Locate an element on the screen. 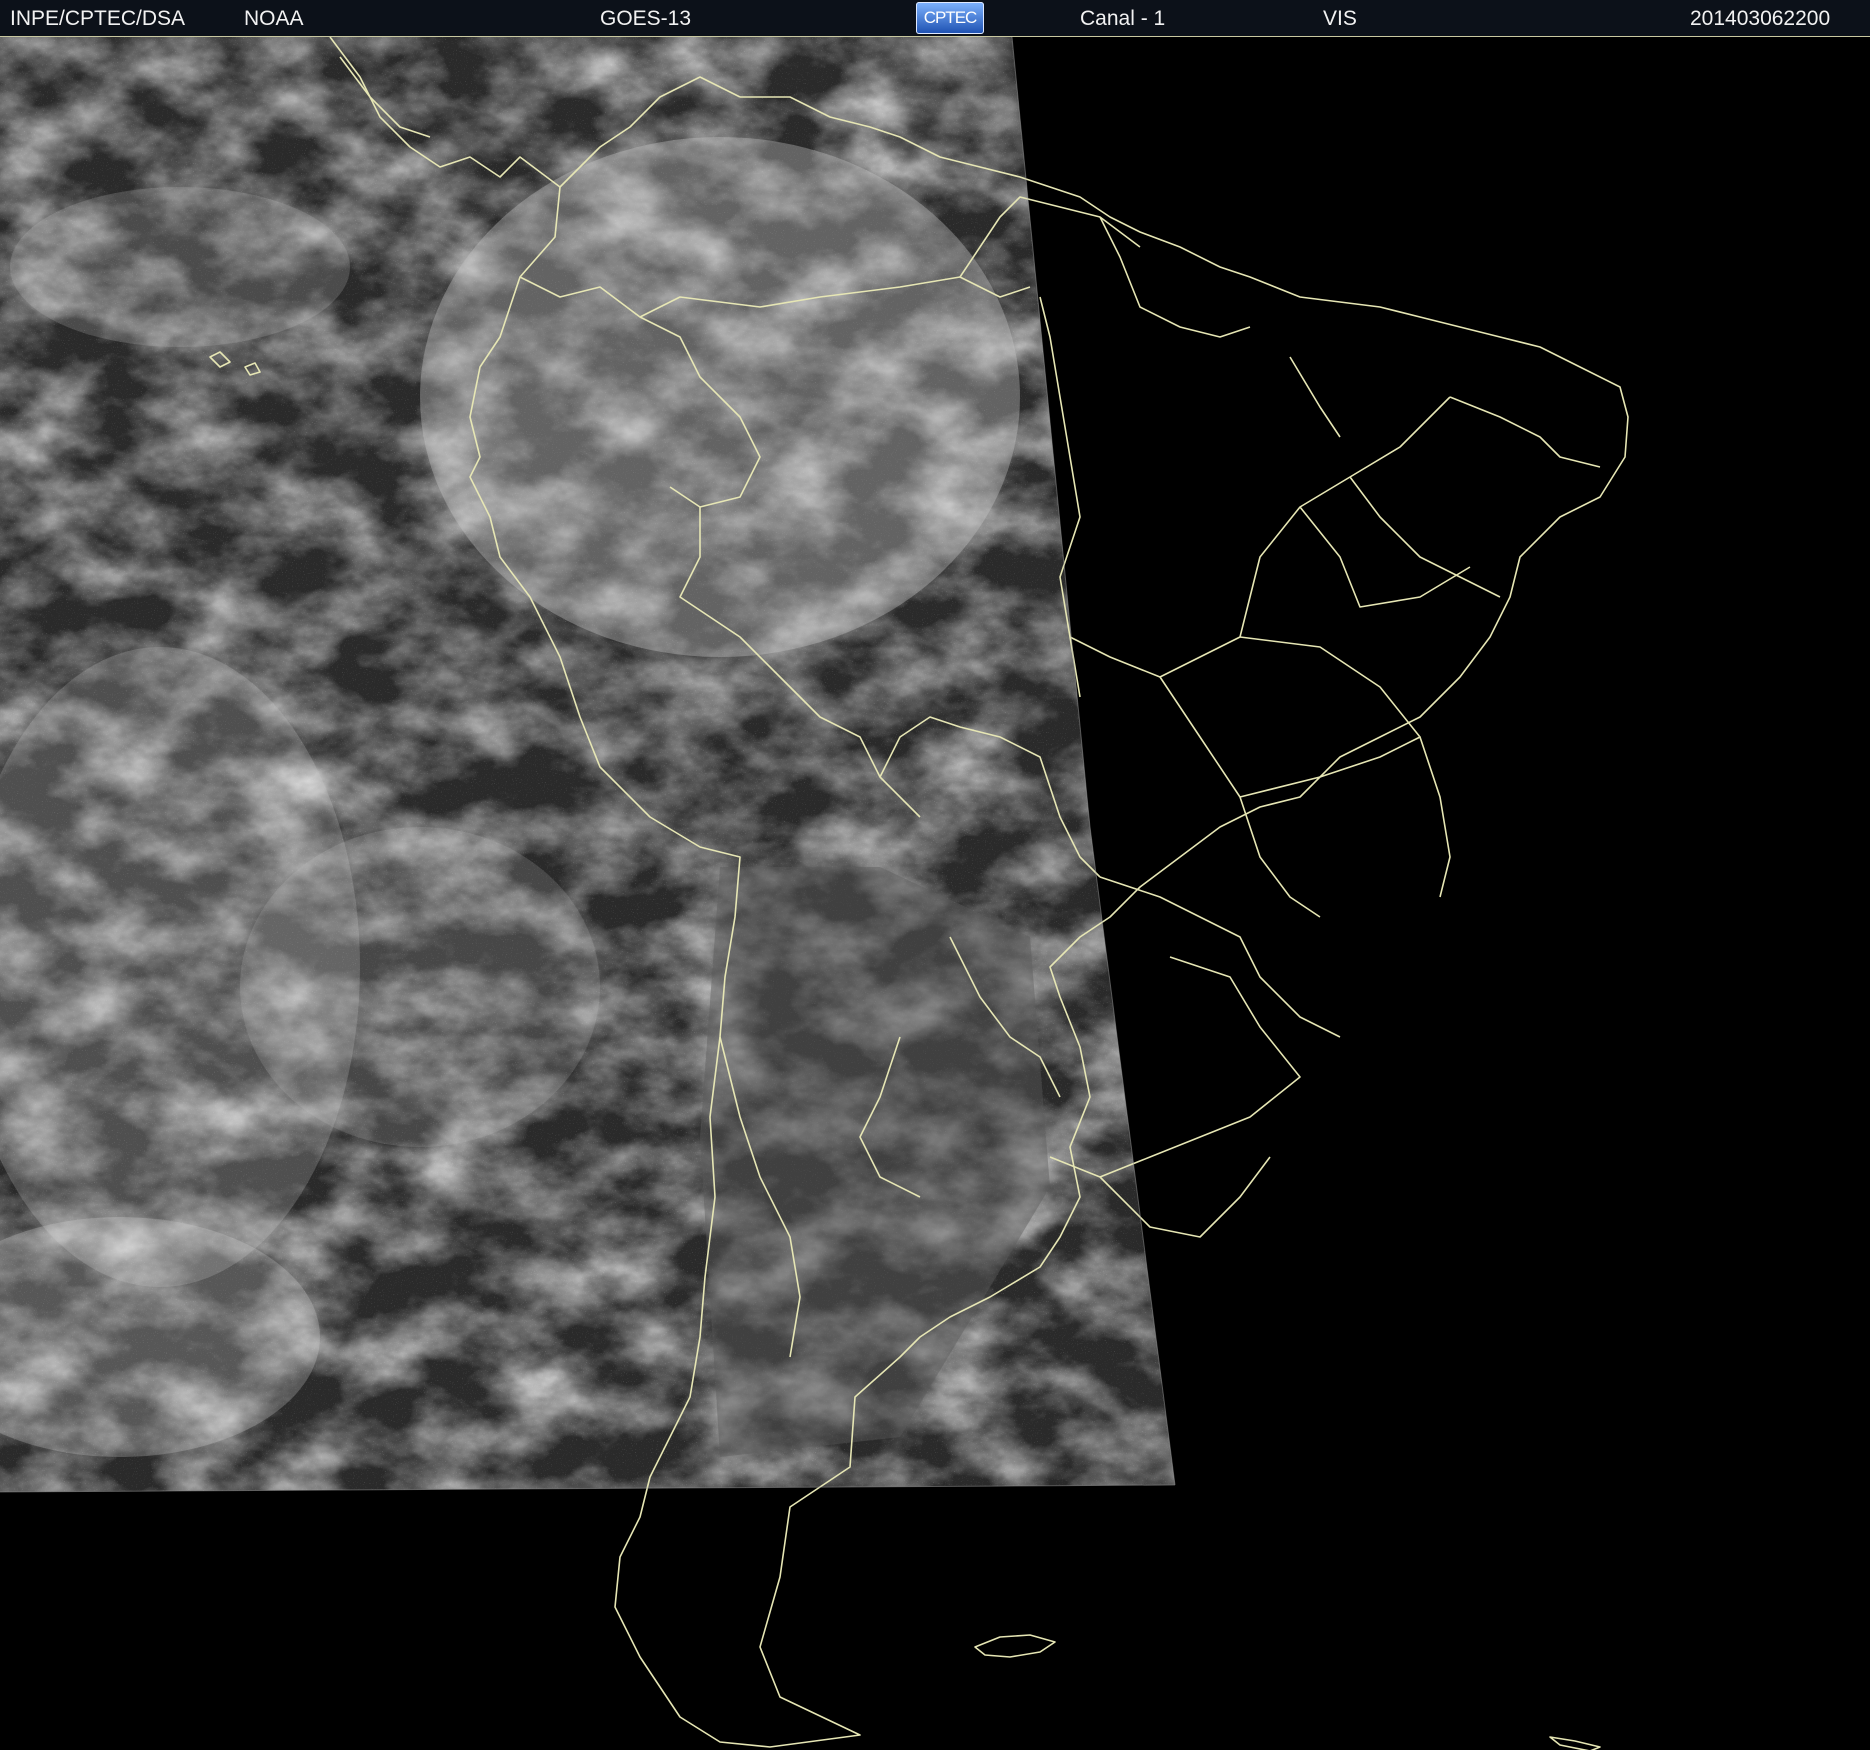  cptec-logo: CPTEC is located at coordinates (950, 18).